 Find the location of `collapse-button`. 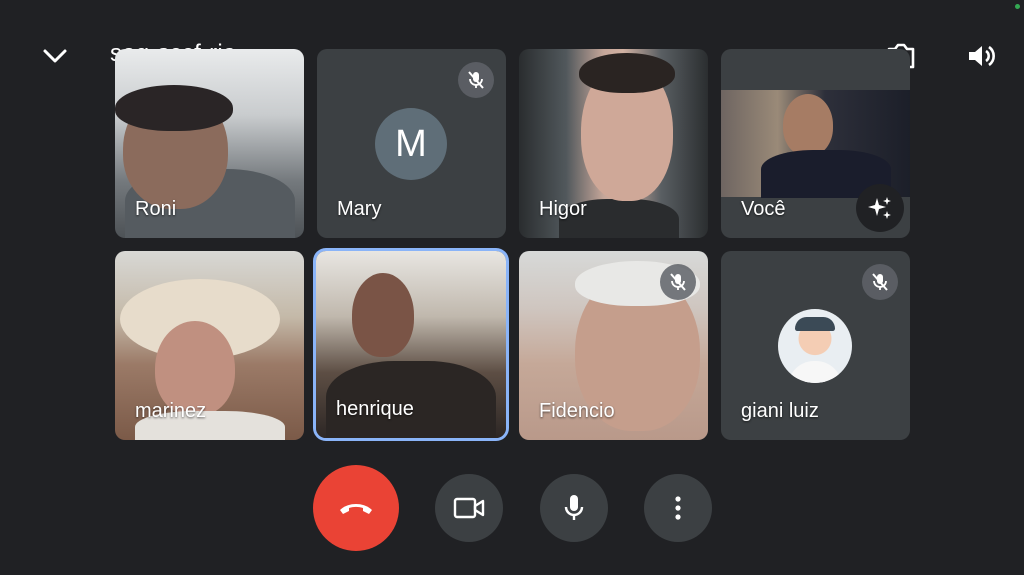

collapse-button is located at coordinates (55, 56).